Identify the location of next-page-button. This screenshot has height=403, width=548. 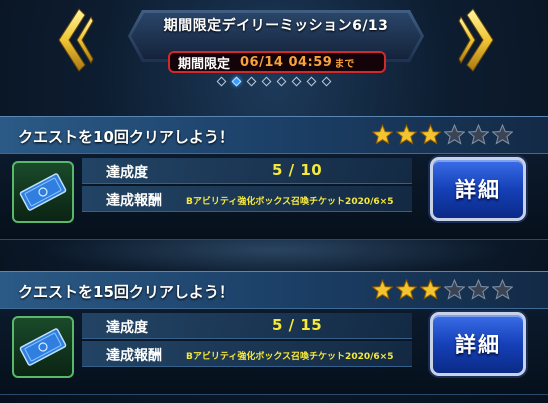
(477, 40).